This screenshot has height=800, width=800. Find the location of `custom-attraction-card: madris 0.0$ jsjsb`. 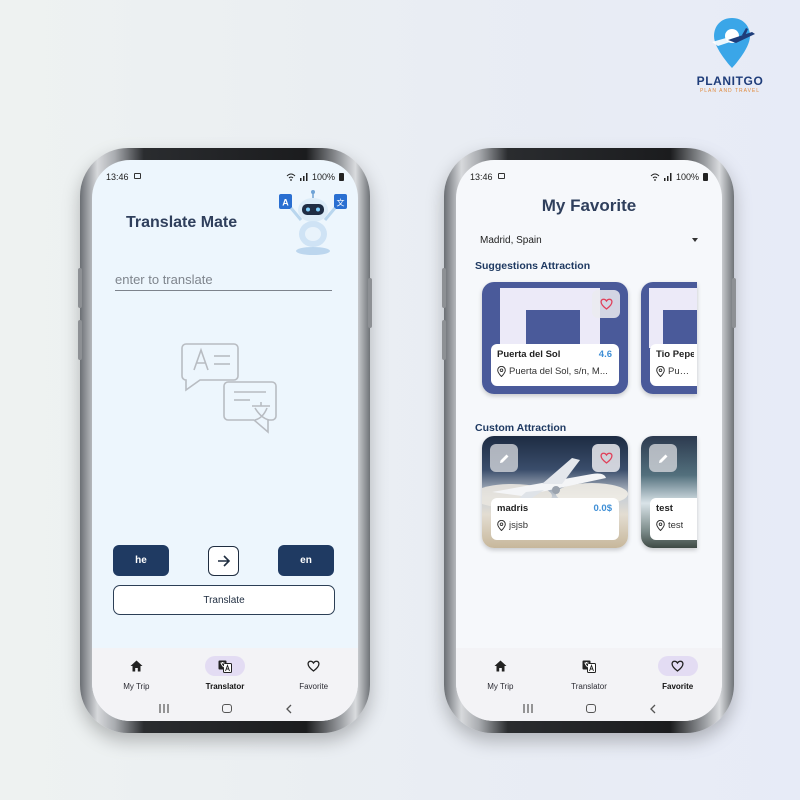

custom-attraction-card: madris 0.0$ jsjsb is located at coordinates (555, 492).